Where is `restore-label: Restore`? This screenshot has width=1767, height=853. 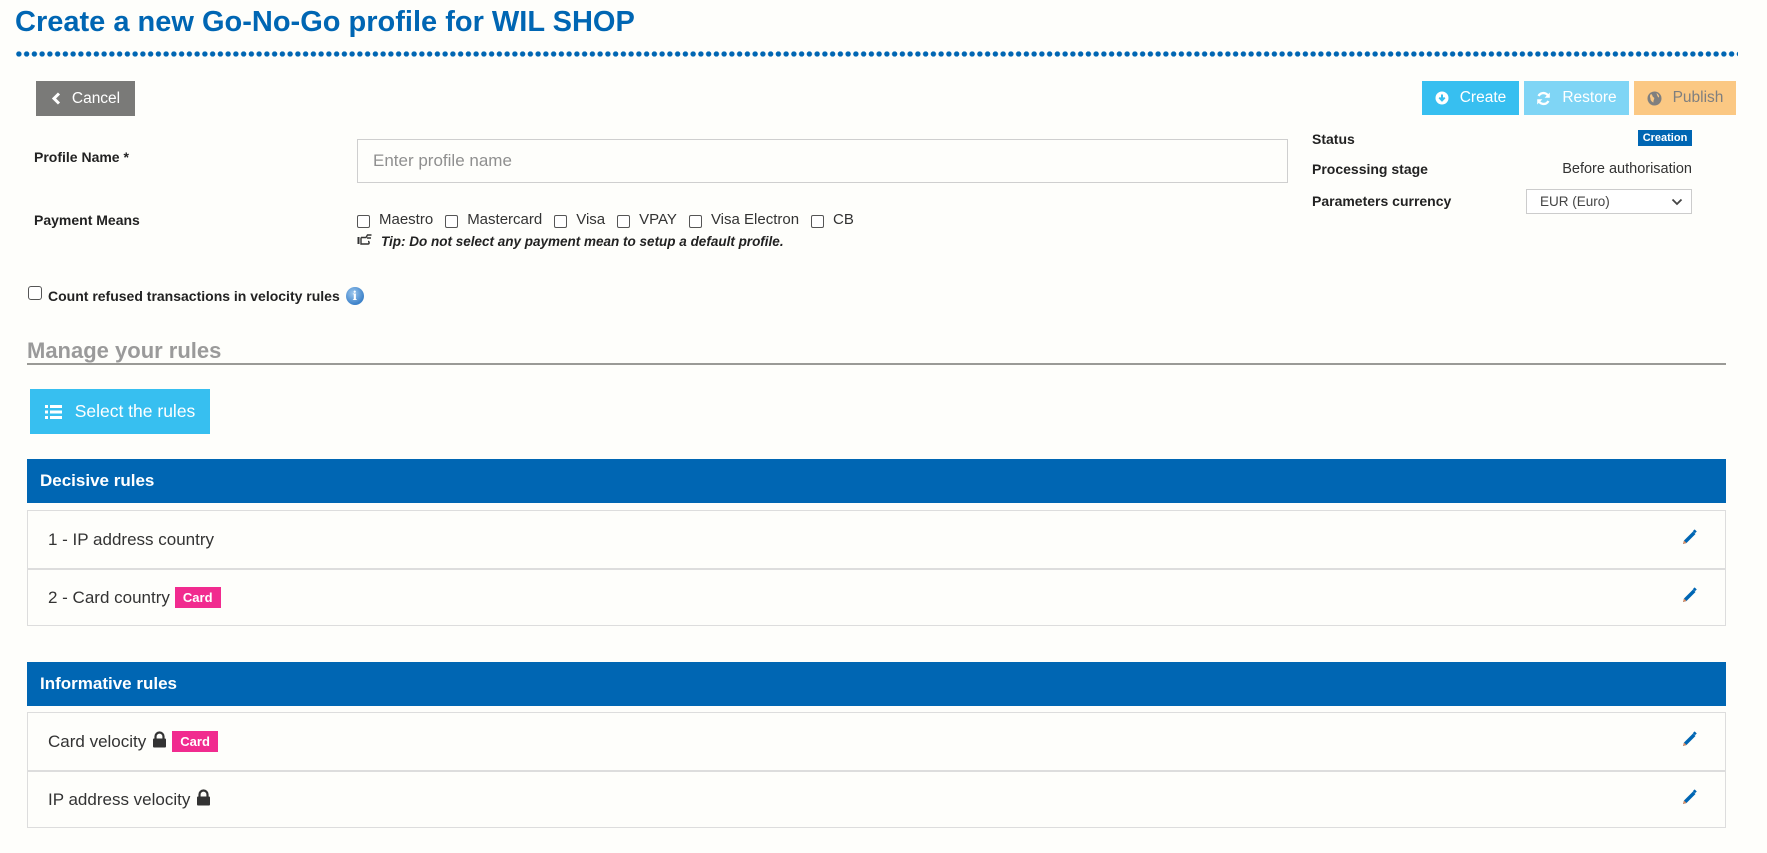 restore-label: Restore is located at coordinates (1589, 97).